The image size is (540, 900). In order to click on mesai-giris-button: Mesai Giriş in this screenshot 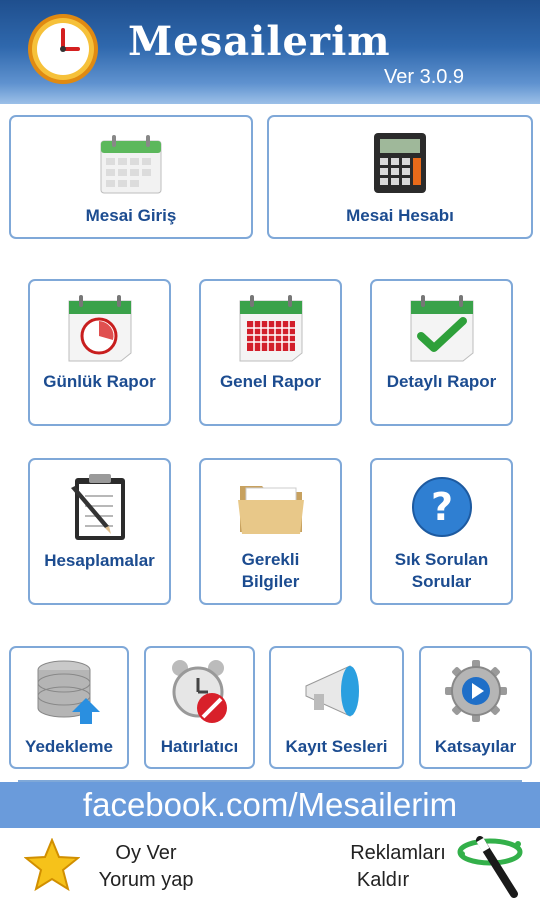, I will do `click(131, 177)`.